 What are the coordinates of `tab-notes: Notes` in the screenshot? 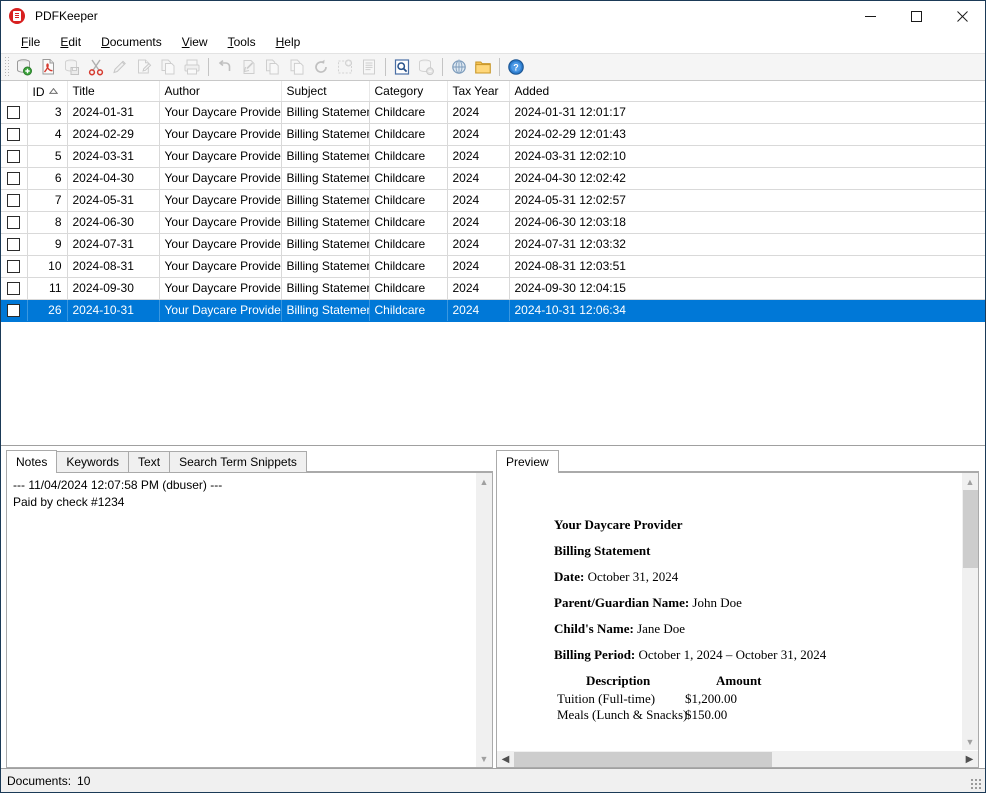 It's located at (32, 461).